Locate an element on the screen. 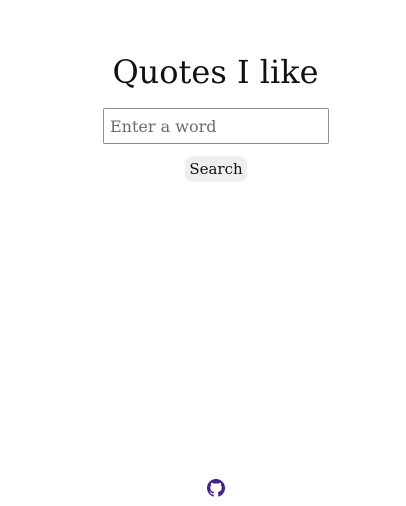 The image size is (406, 506). github-link is located at coordinates (216, 488).